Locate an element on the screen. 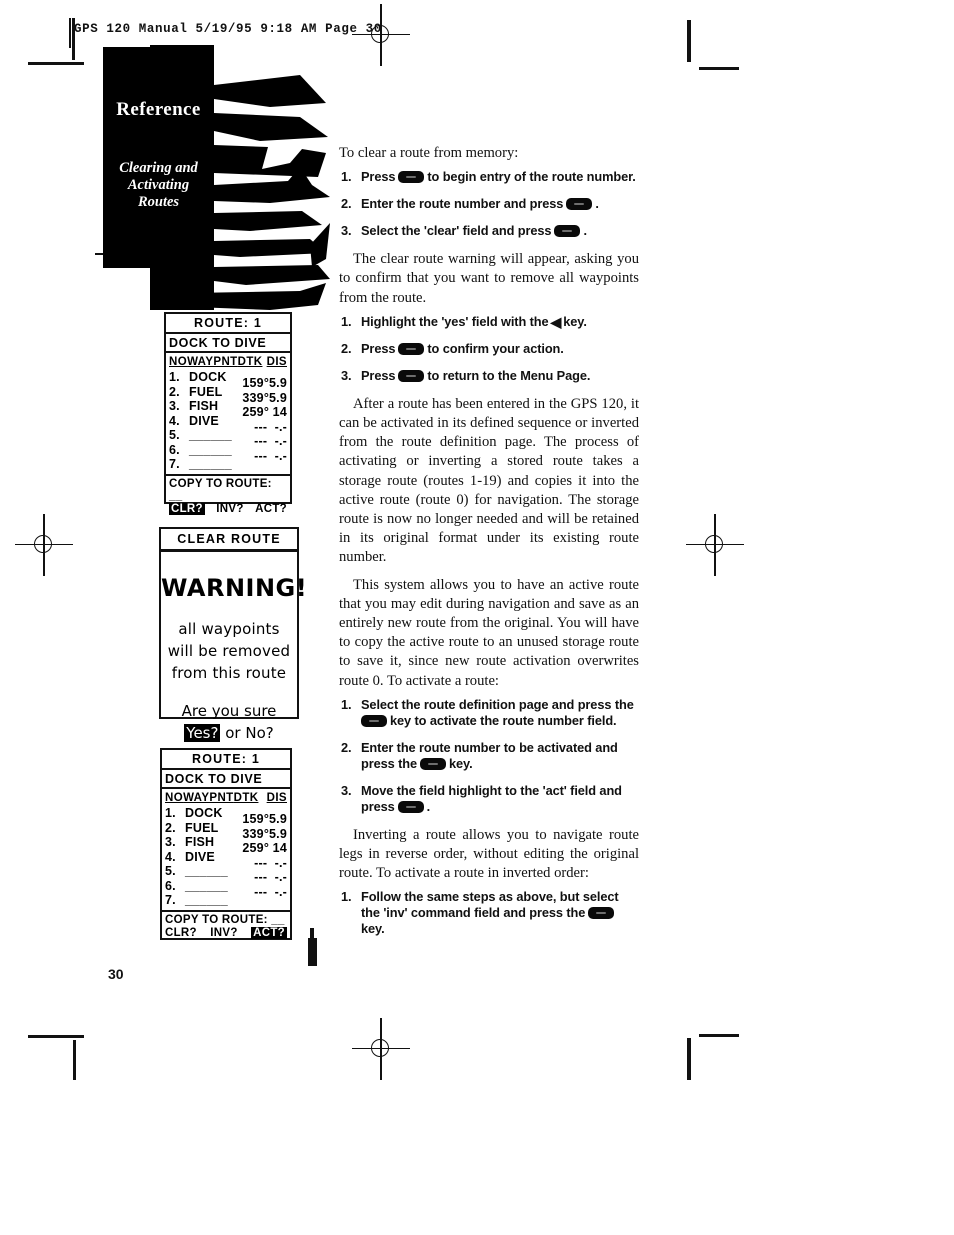  route-column-headers: NO WAYPNT DTK DIS is located at coordinates (226, 797).